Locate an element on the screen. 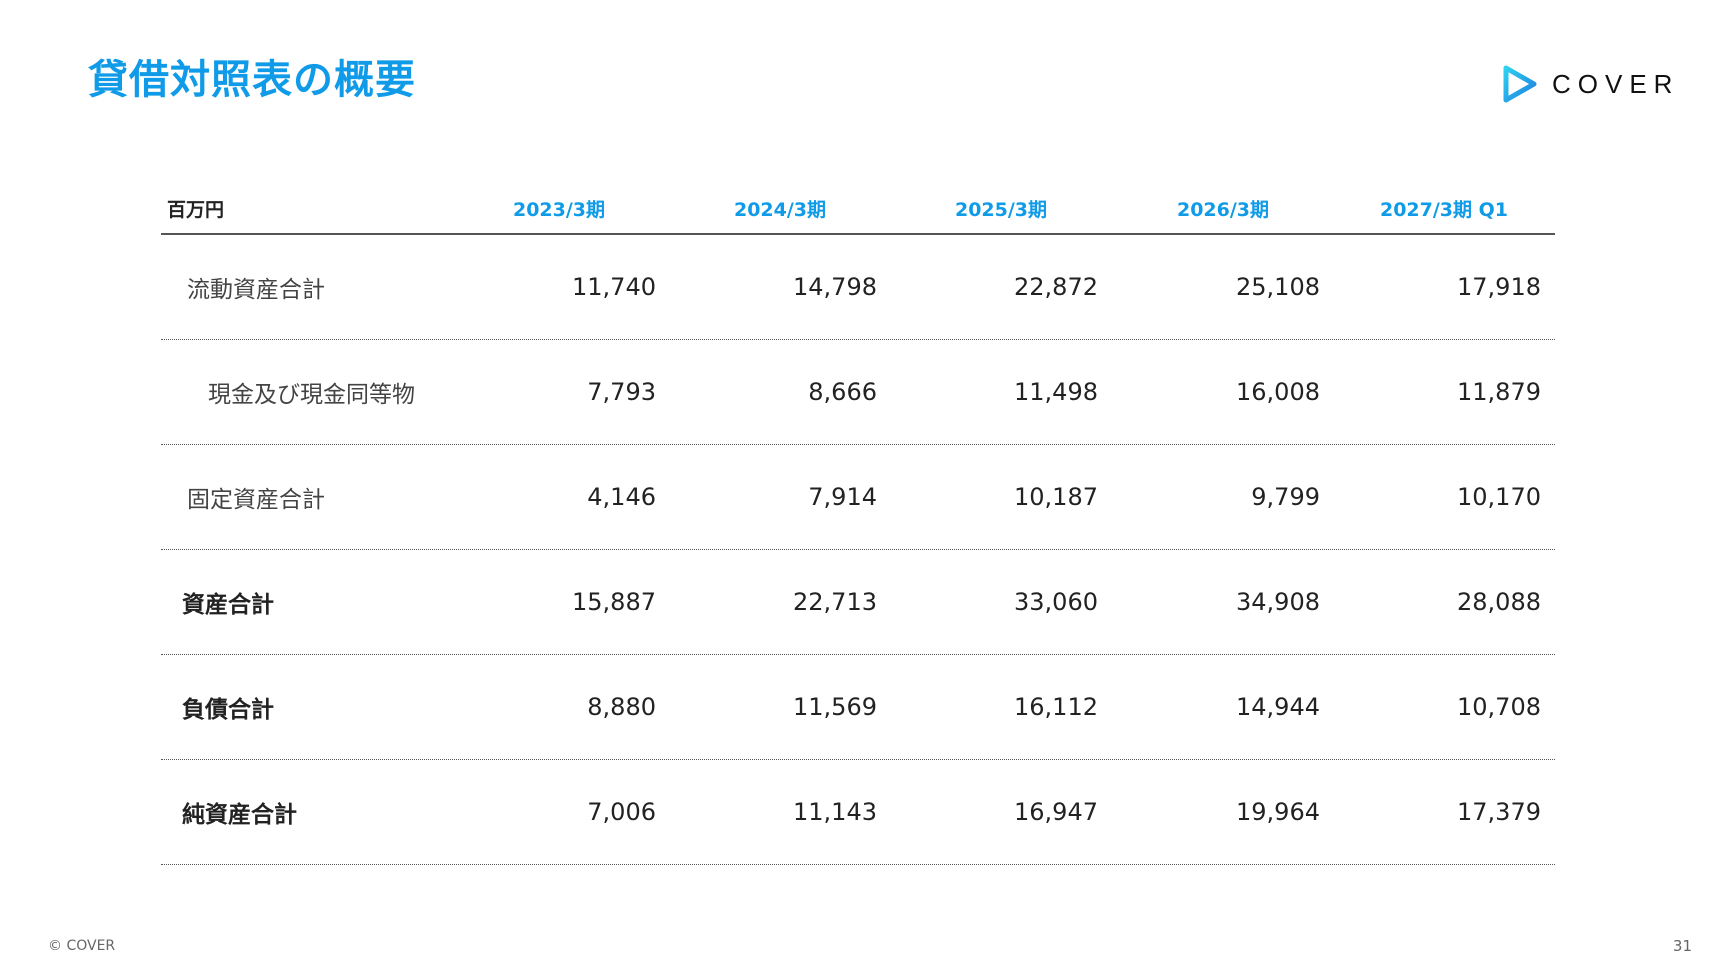 The width and height of the screenshot is (1734, 975). value-cell: 10,187 is located at coordinates (1056, 497).